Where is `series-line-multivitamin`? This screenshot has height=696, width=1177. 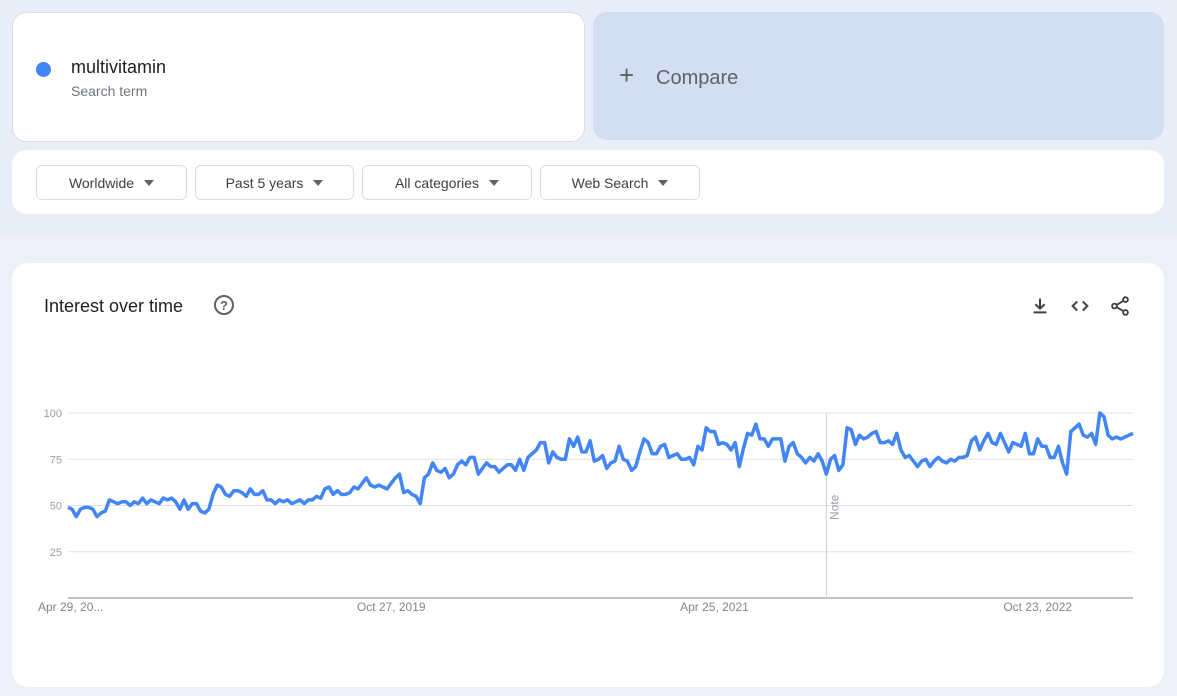 series-line-multivitamin is located at coordinates (600, 465).